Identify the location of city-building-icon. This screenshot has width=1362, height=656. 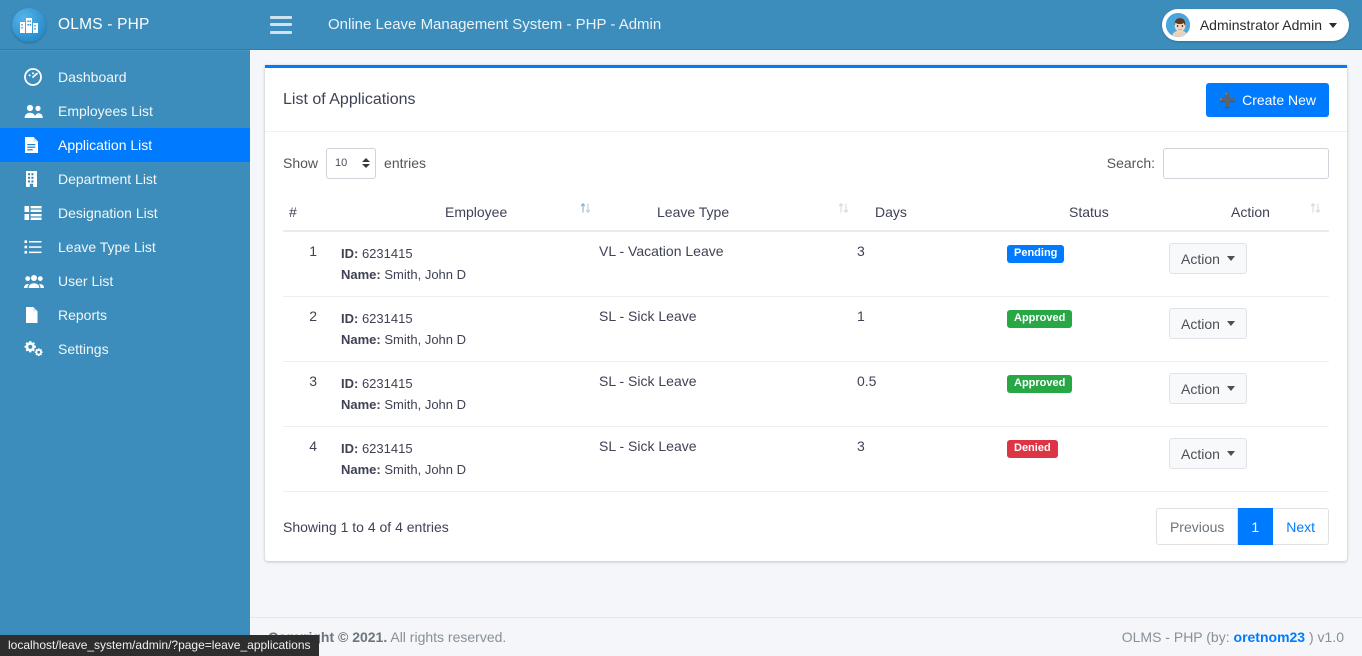
(29, 24).